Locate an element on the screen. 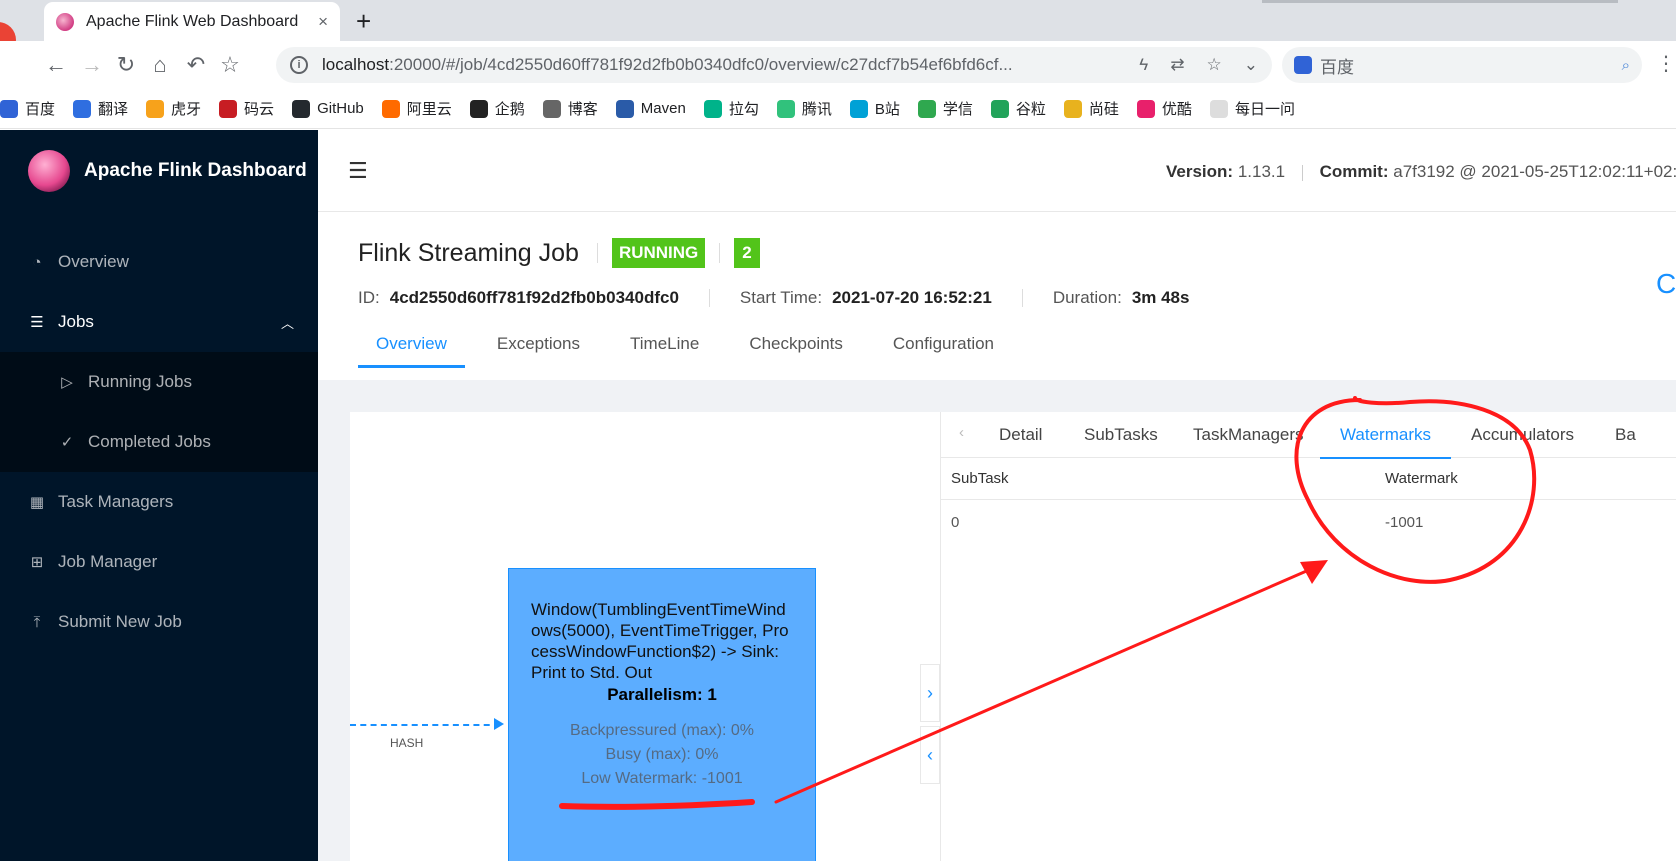 The height and width of the screenshot is (861, 1676). tab-timeline: TimeLine is located at coordinates (664, 352).